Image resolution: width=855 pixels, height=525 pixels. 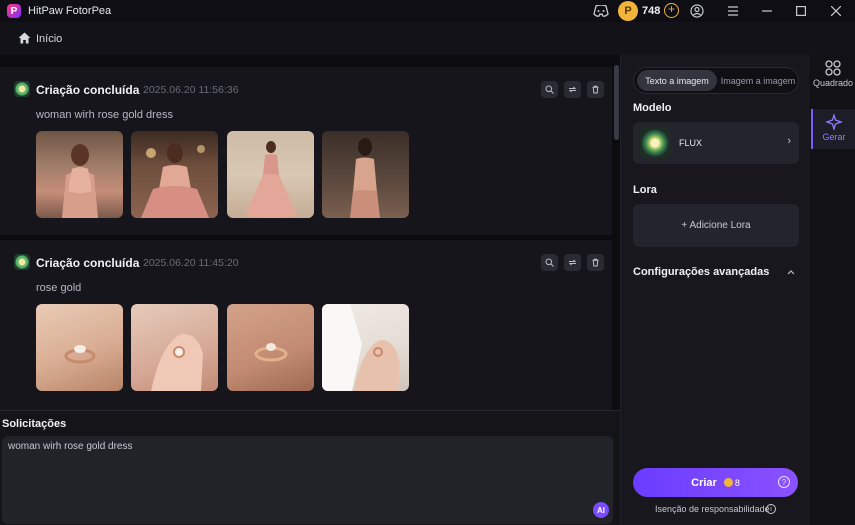 I want to click on info-icon: i, so click(x=771, y=509).